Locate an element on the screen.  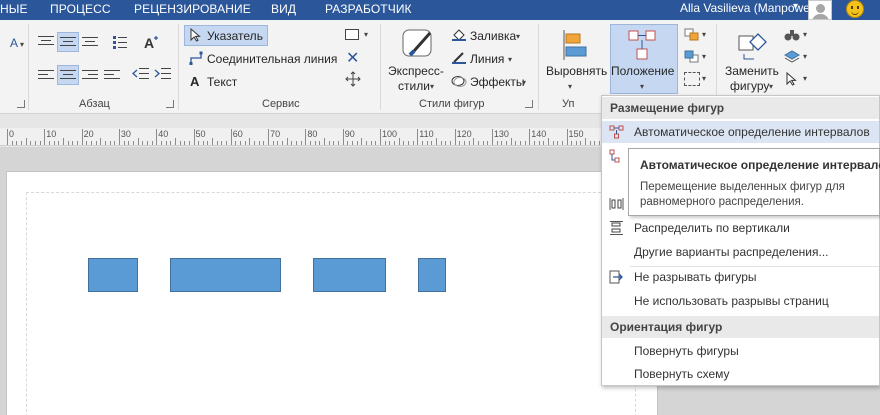
line-icon is located at coordinates (459, 58).